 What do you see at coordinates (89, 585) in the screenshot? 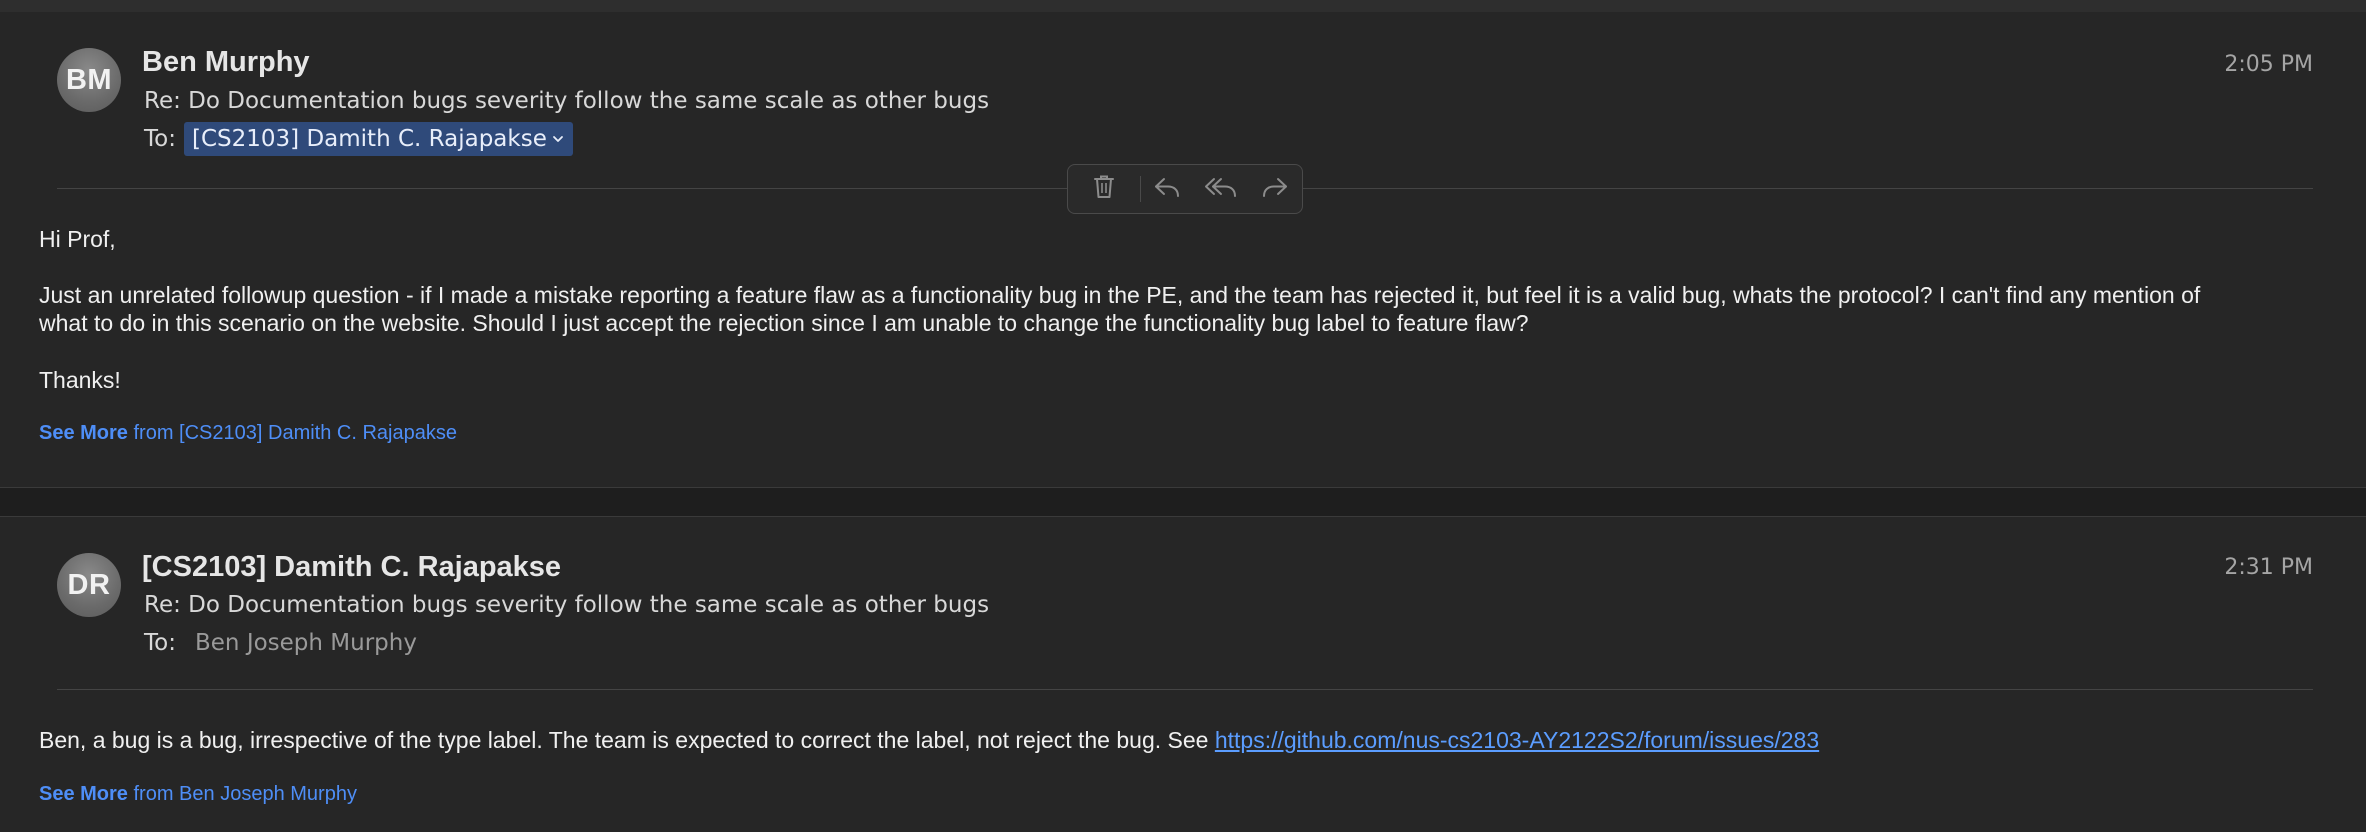
I see `avatar: DR` at bounding box center [89, 585].